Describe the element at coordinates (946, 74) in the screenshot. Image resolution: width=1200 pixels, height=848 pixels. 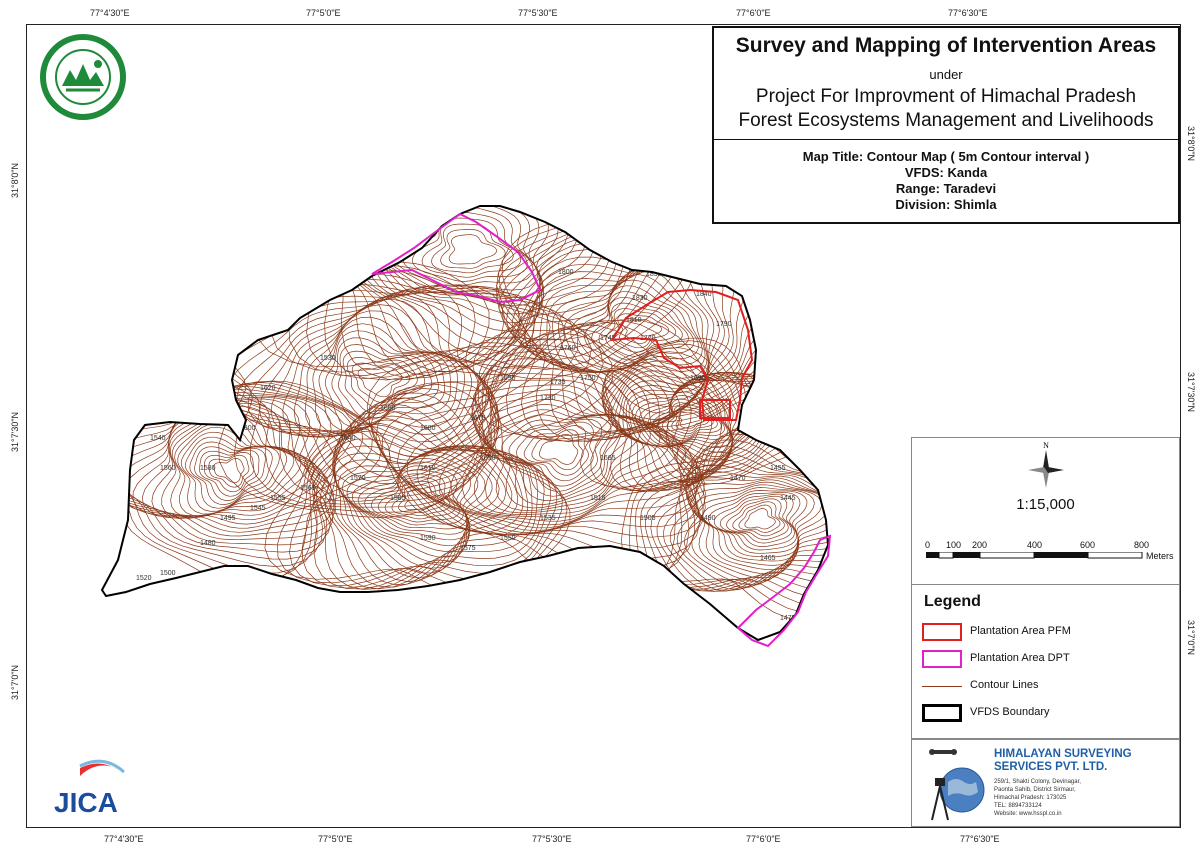
I see `title-under: under` at that location.